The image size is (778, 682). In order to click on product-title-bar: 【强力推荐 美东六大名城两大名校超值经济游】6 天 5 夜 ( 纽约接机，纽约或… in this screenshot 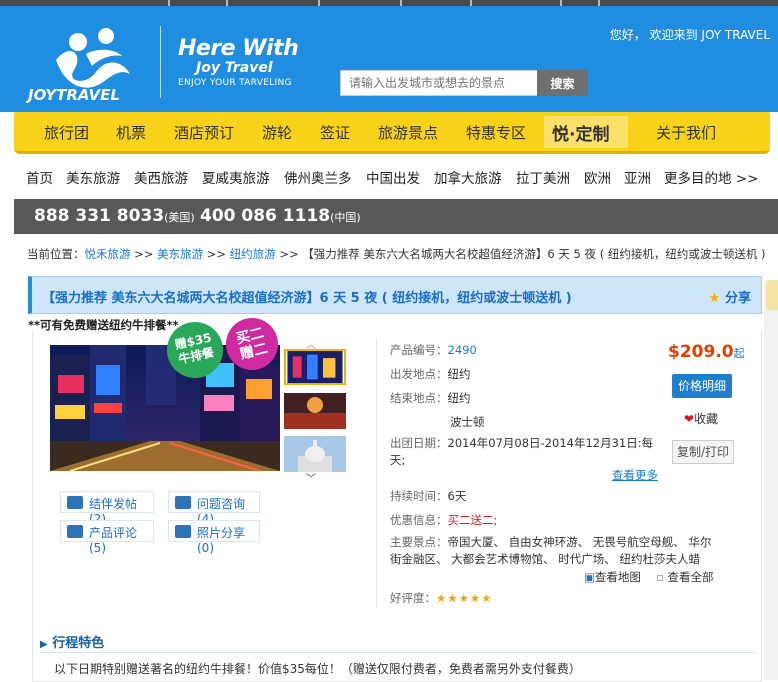, I will do `click(395, 295)`.